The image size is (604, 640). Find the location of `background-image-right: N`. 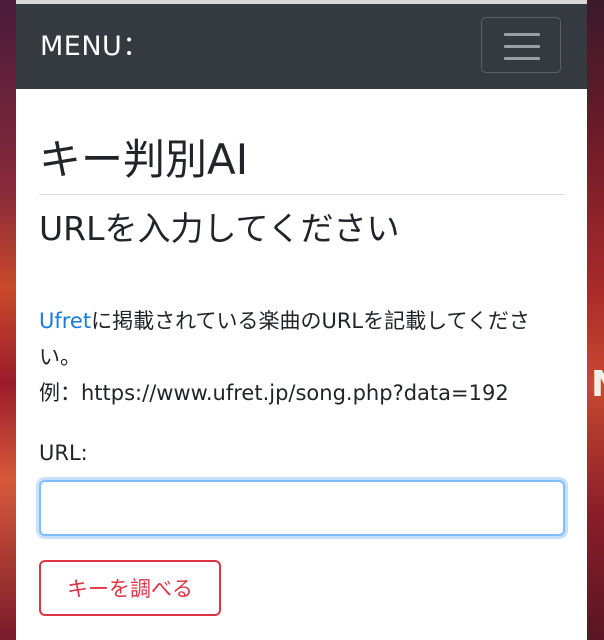

background-image-right: N is located at coordinates (595, 320).